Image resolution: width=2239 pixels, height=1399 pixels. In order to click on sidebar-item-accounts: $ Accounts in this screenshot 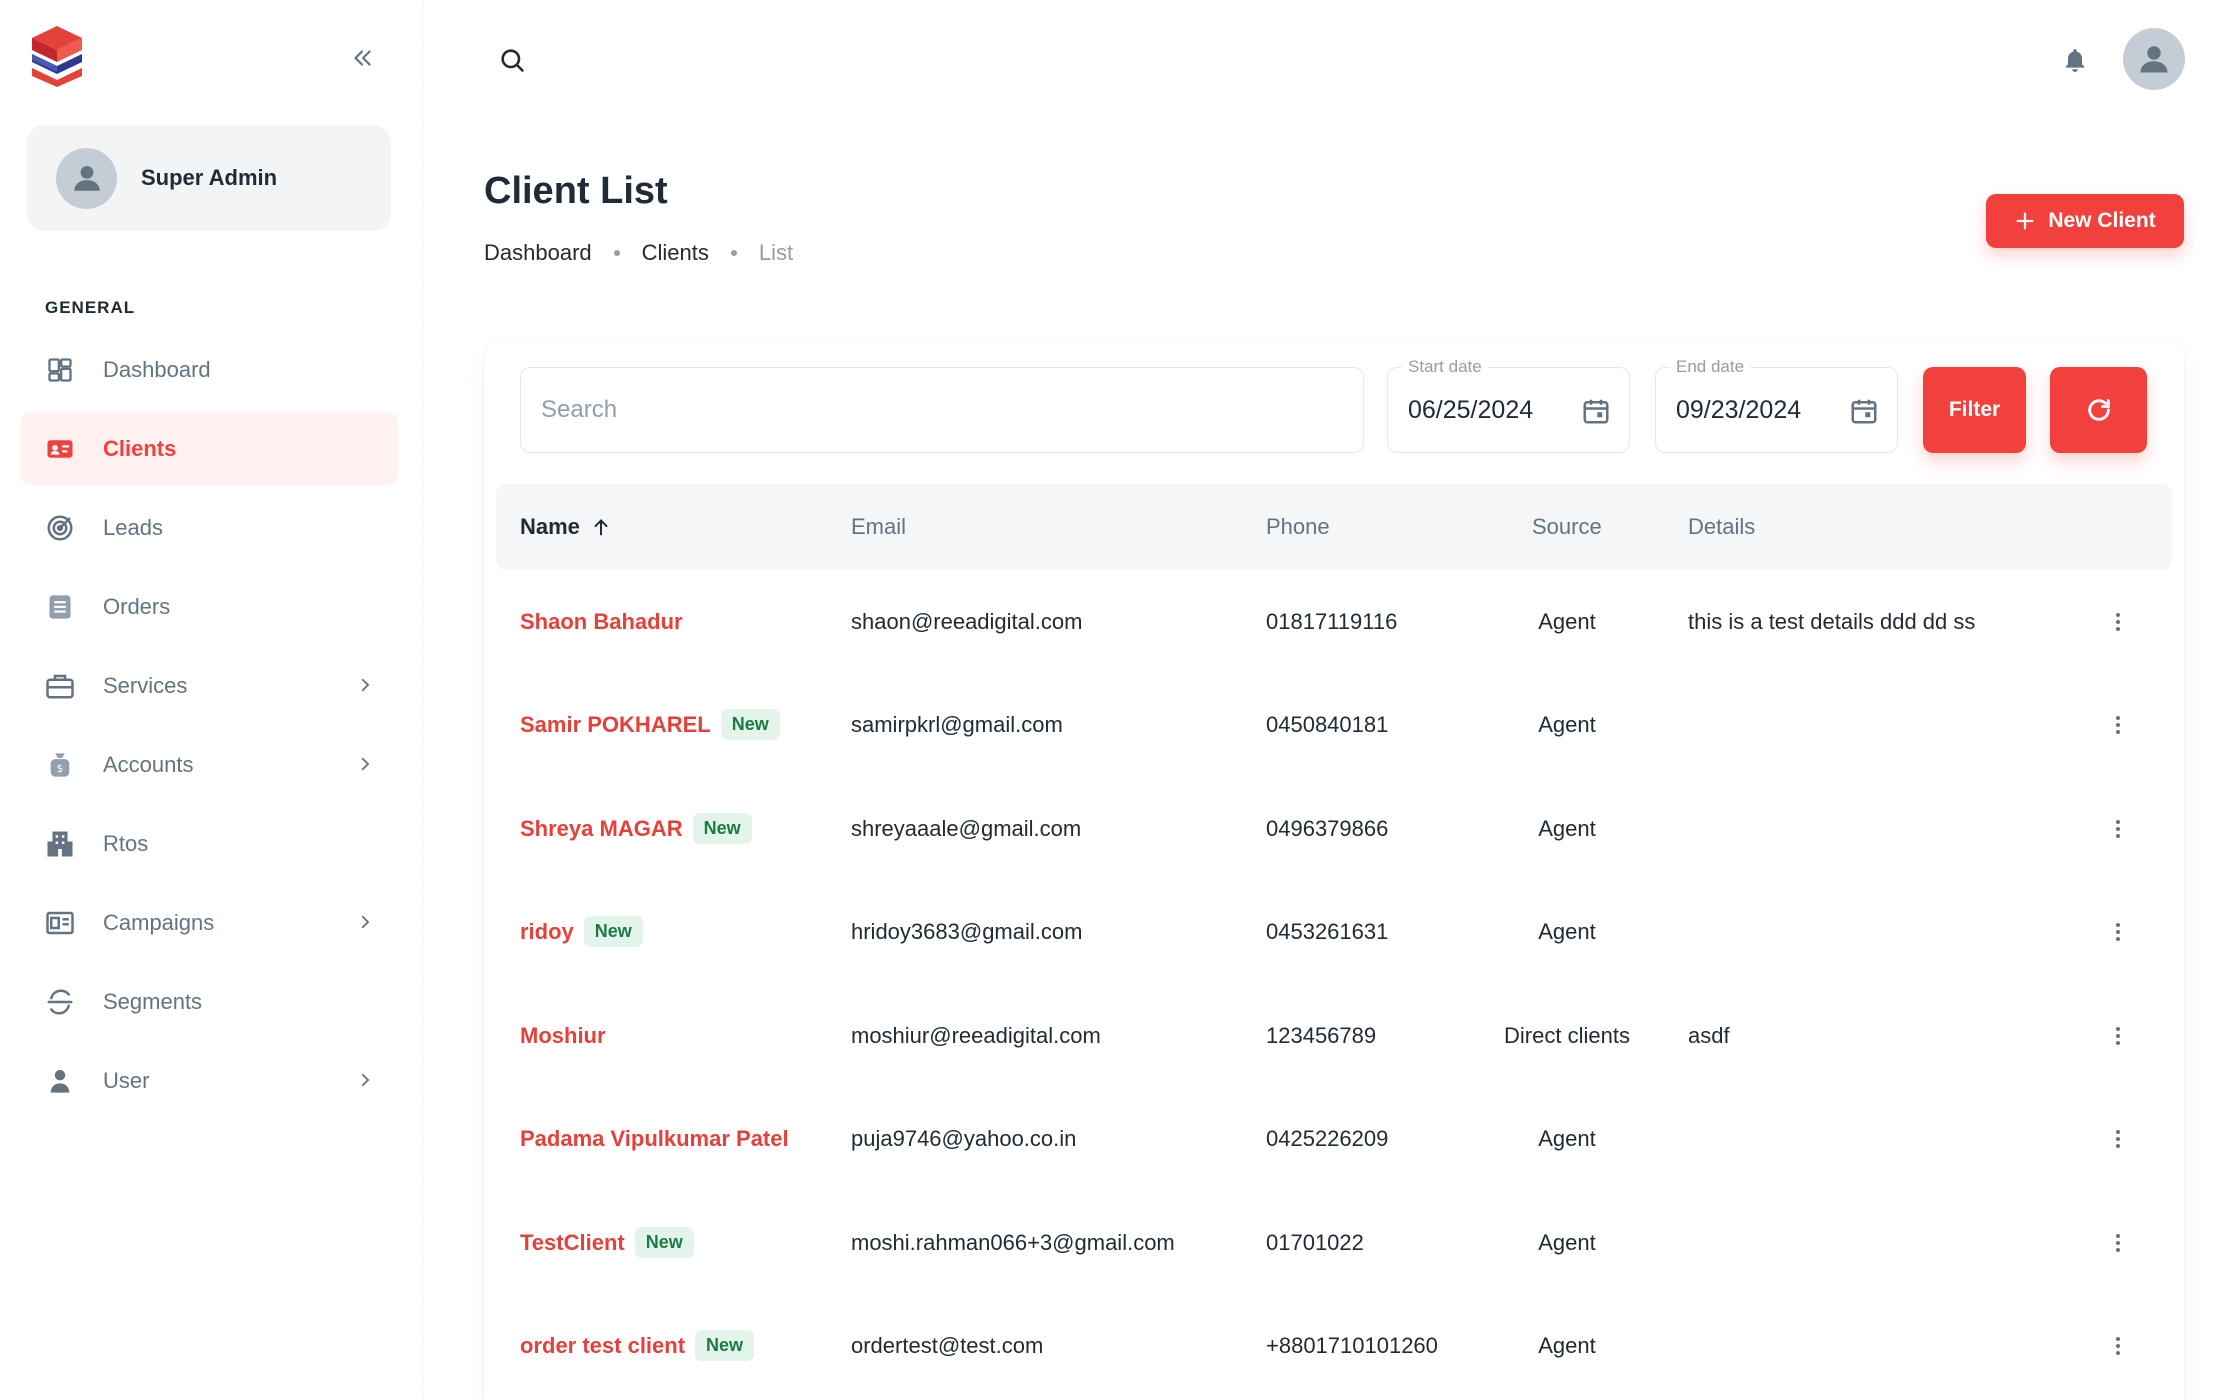, I will do `click(209, 764)`.